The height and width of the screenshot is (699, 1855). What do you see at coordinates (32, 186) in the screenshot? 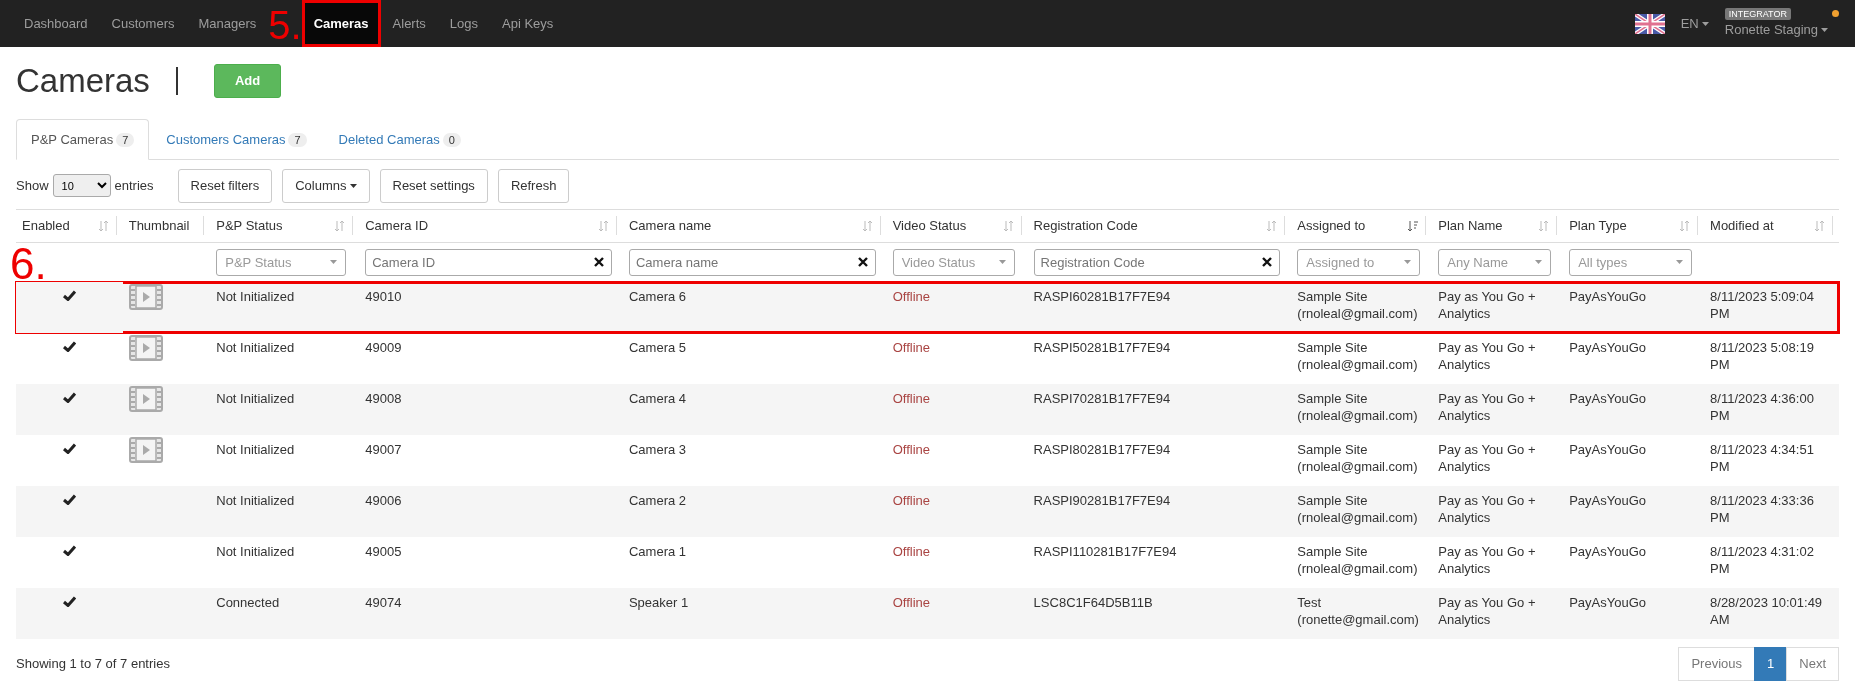
I see `show-label: Show` at bounding box center [32, 186].